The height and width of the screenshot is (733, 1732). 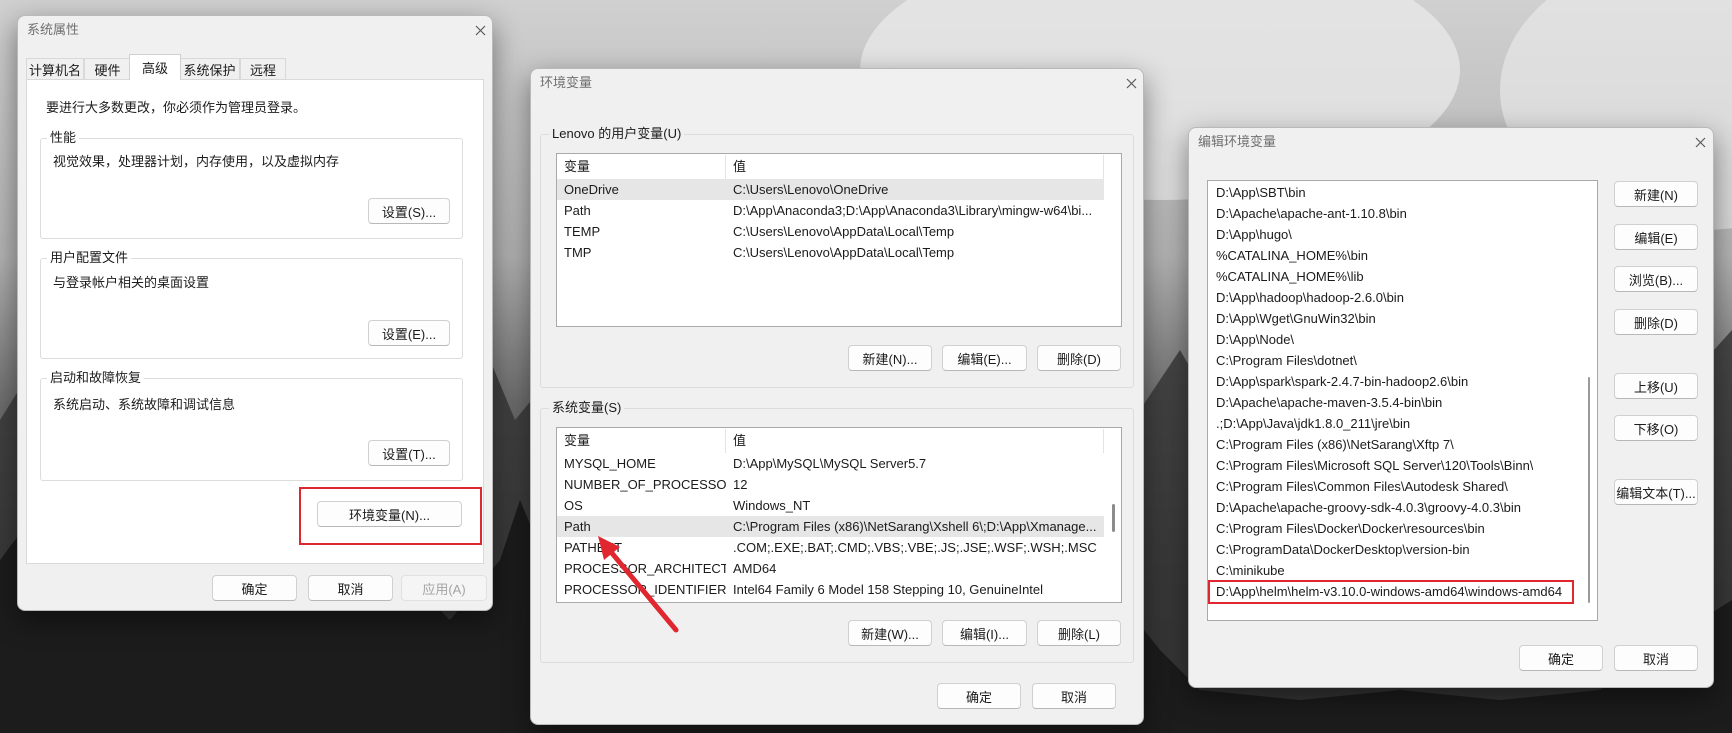 What do you see at coordinates (1397, 213) in the screenshot?
I see `path-entry: D:\Apache\apache-ant-1.10.8\bin` at bounding box center [1397, 213].